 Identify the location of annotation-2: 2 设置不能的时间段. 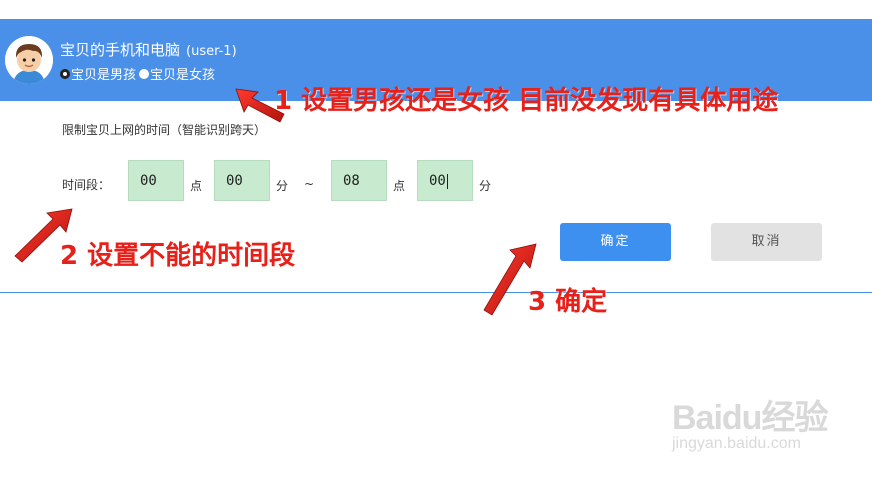
(178, 256).